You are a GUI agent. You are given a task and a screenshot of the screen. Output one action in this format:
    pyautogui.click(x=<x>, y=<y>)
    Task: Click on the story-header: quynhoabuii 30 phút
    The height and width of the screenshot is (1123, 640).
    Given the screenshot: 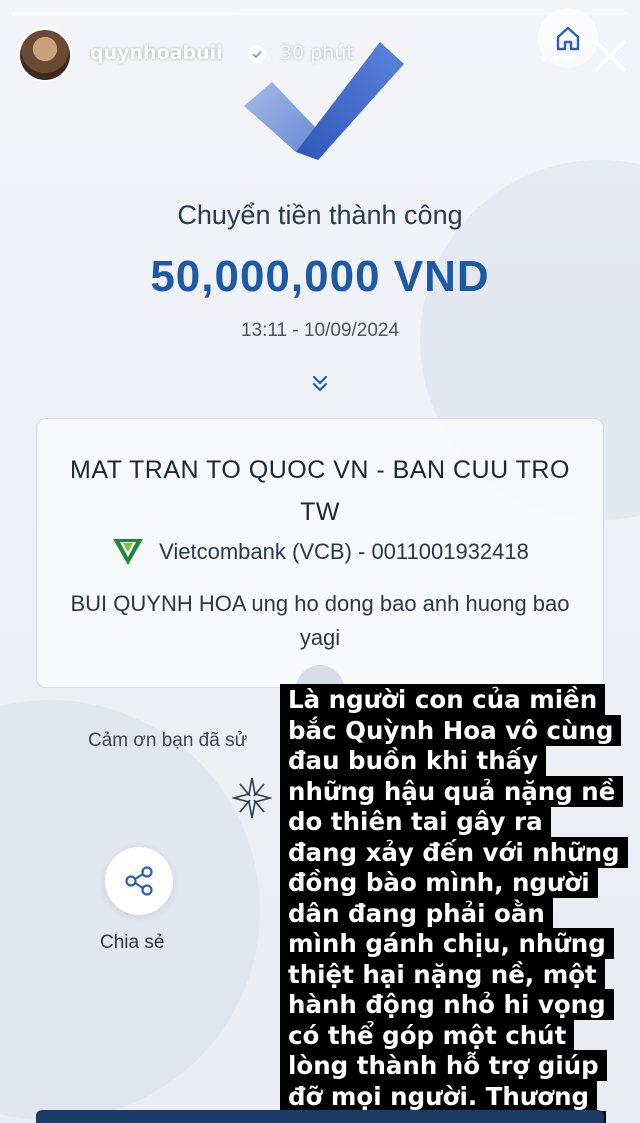 What is the action you would take?
    pyautogui.click(x=323, y=46)
    